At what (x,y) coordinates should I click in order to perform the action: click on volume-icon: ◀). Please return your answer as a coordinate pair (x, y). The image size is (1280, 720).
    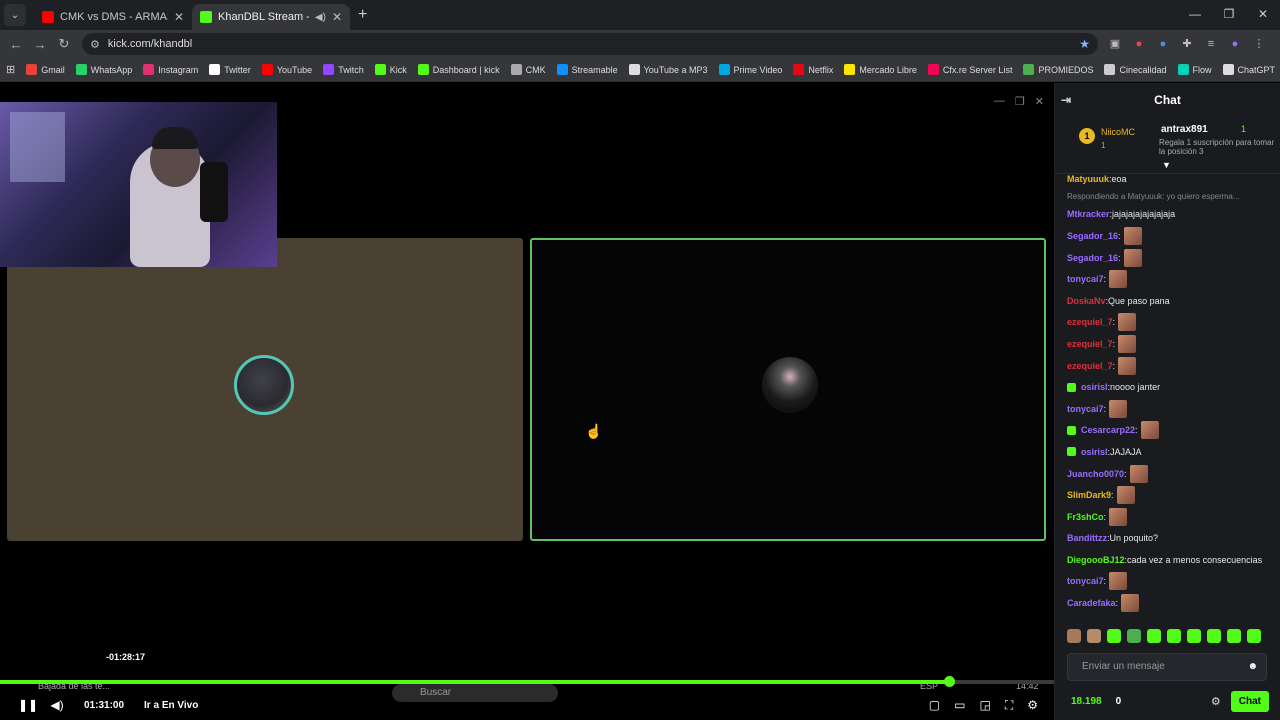
    Looking at the image, I should click on (57, 705).